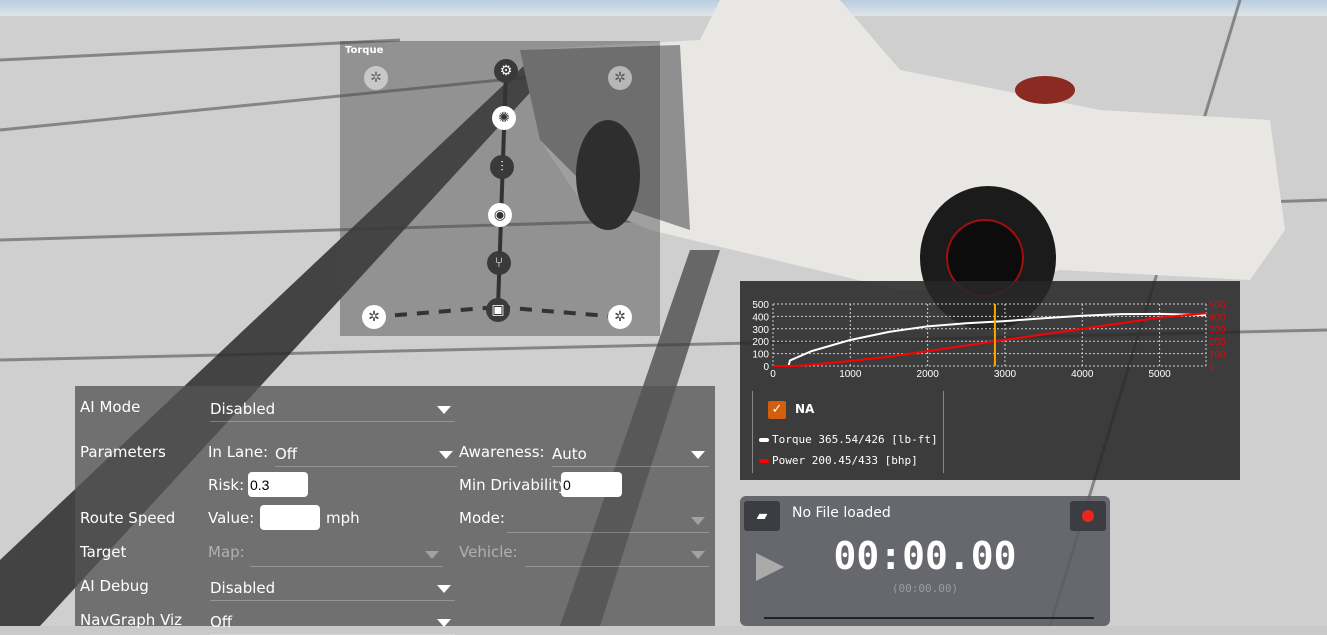 Image resolution: width=1327 pixels, height=635 pixels. I want to click on differential-icon: ▣, so click(498, 310).